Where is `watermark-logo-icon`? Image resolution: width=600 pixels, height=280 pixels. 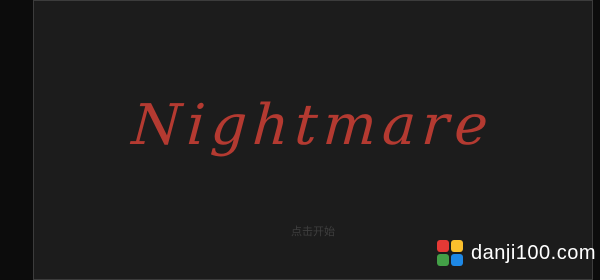
watermark-logo-icon is located at coordinates (450, 253).